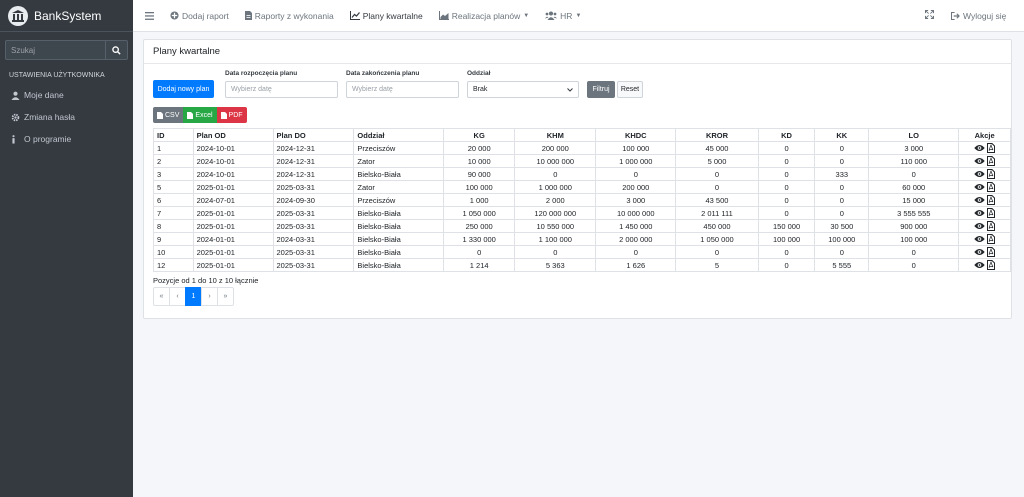 The height and width of the screenshot is (497, 1024). Describe the element at coordinates (173, 239) in the screenshot. I see `table-cell: 9` at that location.